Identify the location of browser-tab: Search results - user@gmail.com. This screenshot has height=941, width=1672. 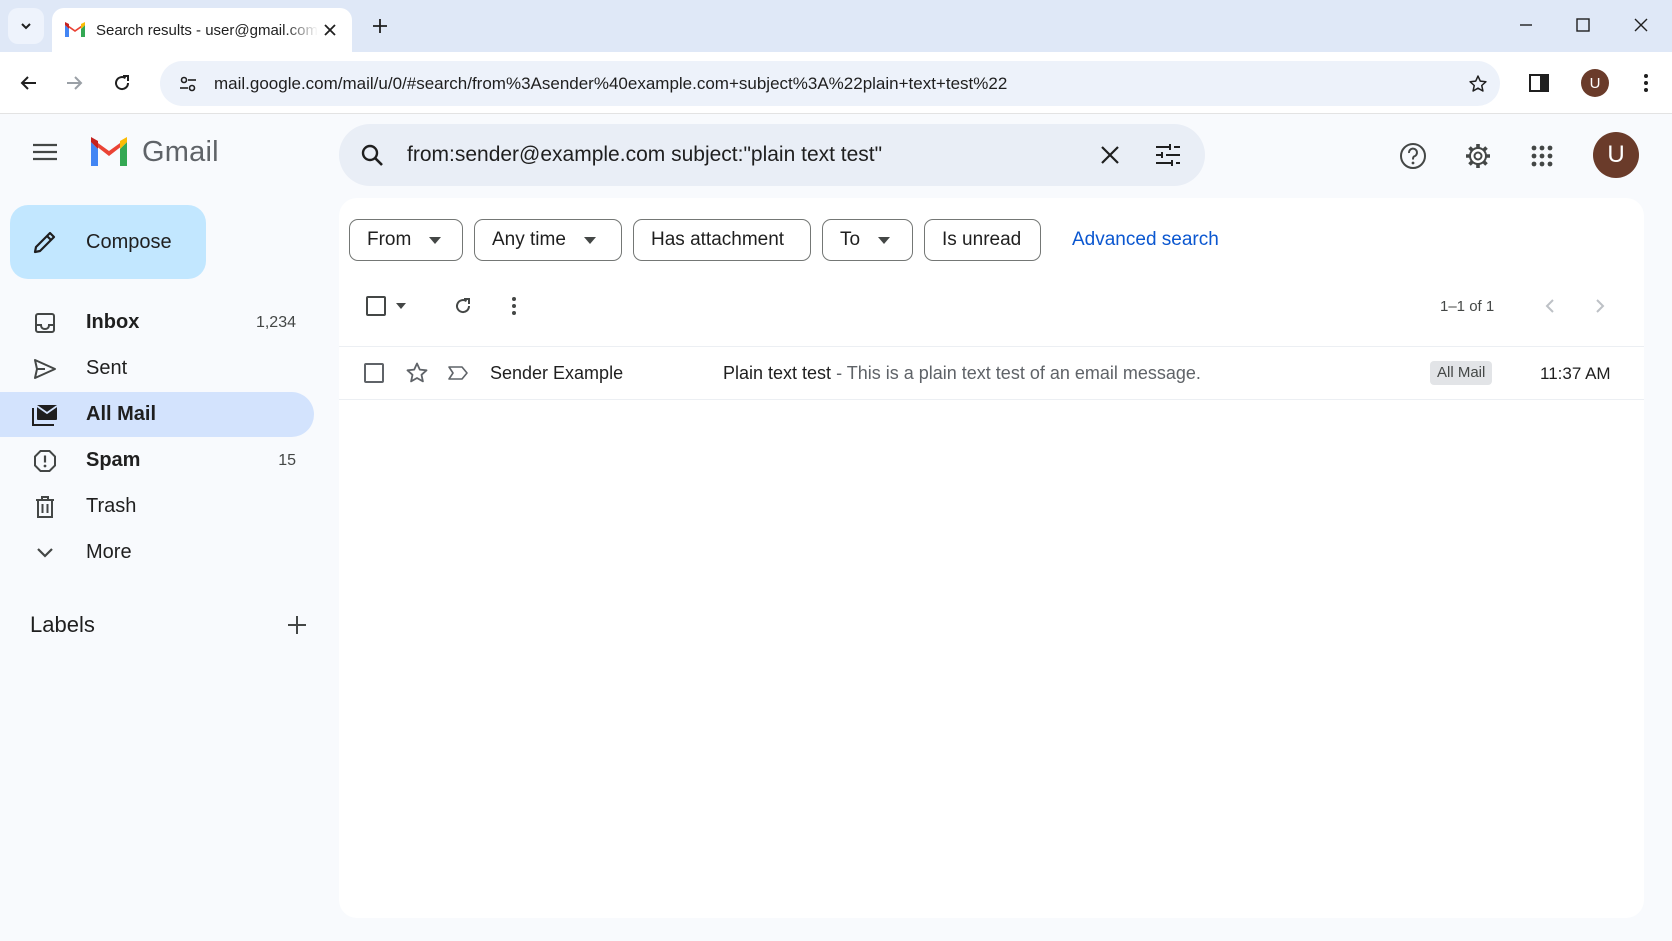
(202, 30).